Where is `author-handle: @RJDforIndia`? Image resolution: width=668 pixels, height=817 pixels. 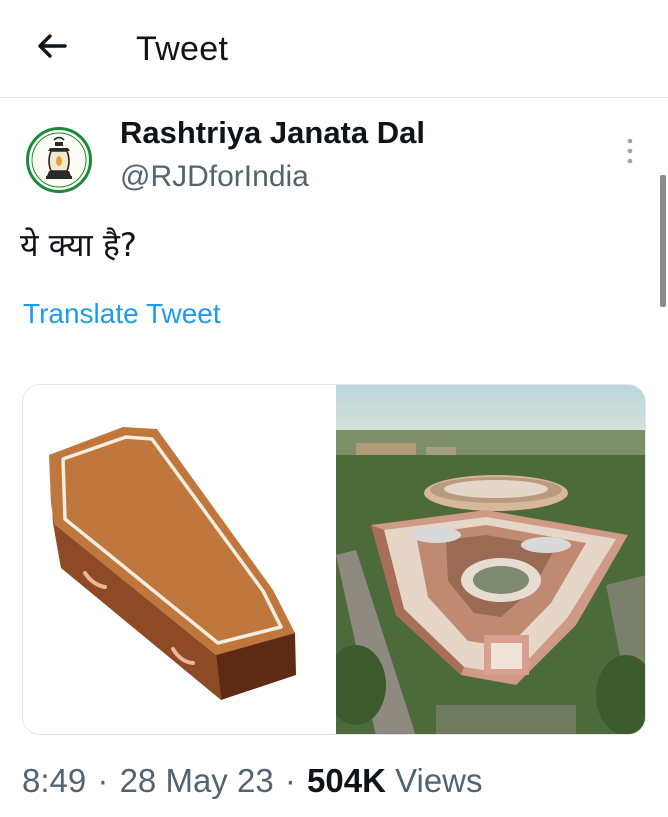 author-handle: @RJDforIndia is located at coordinates (214, 177).